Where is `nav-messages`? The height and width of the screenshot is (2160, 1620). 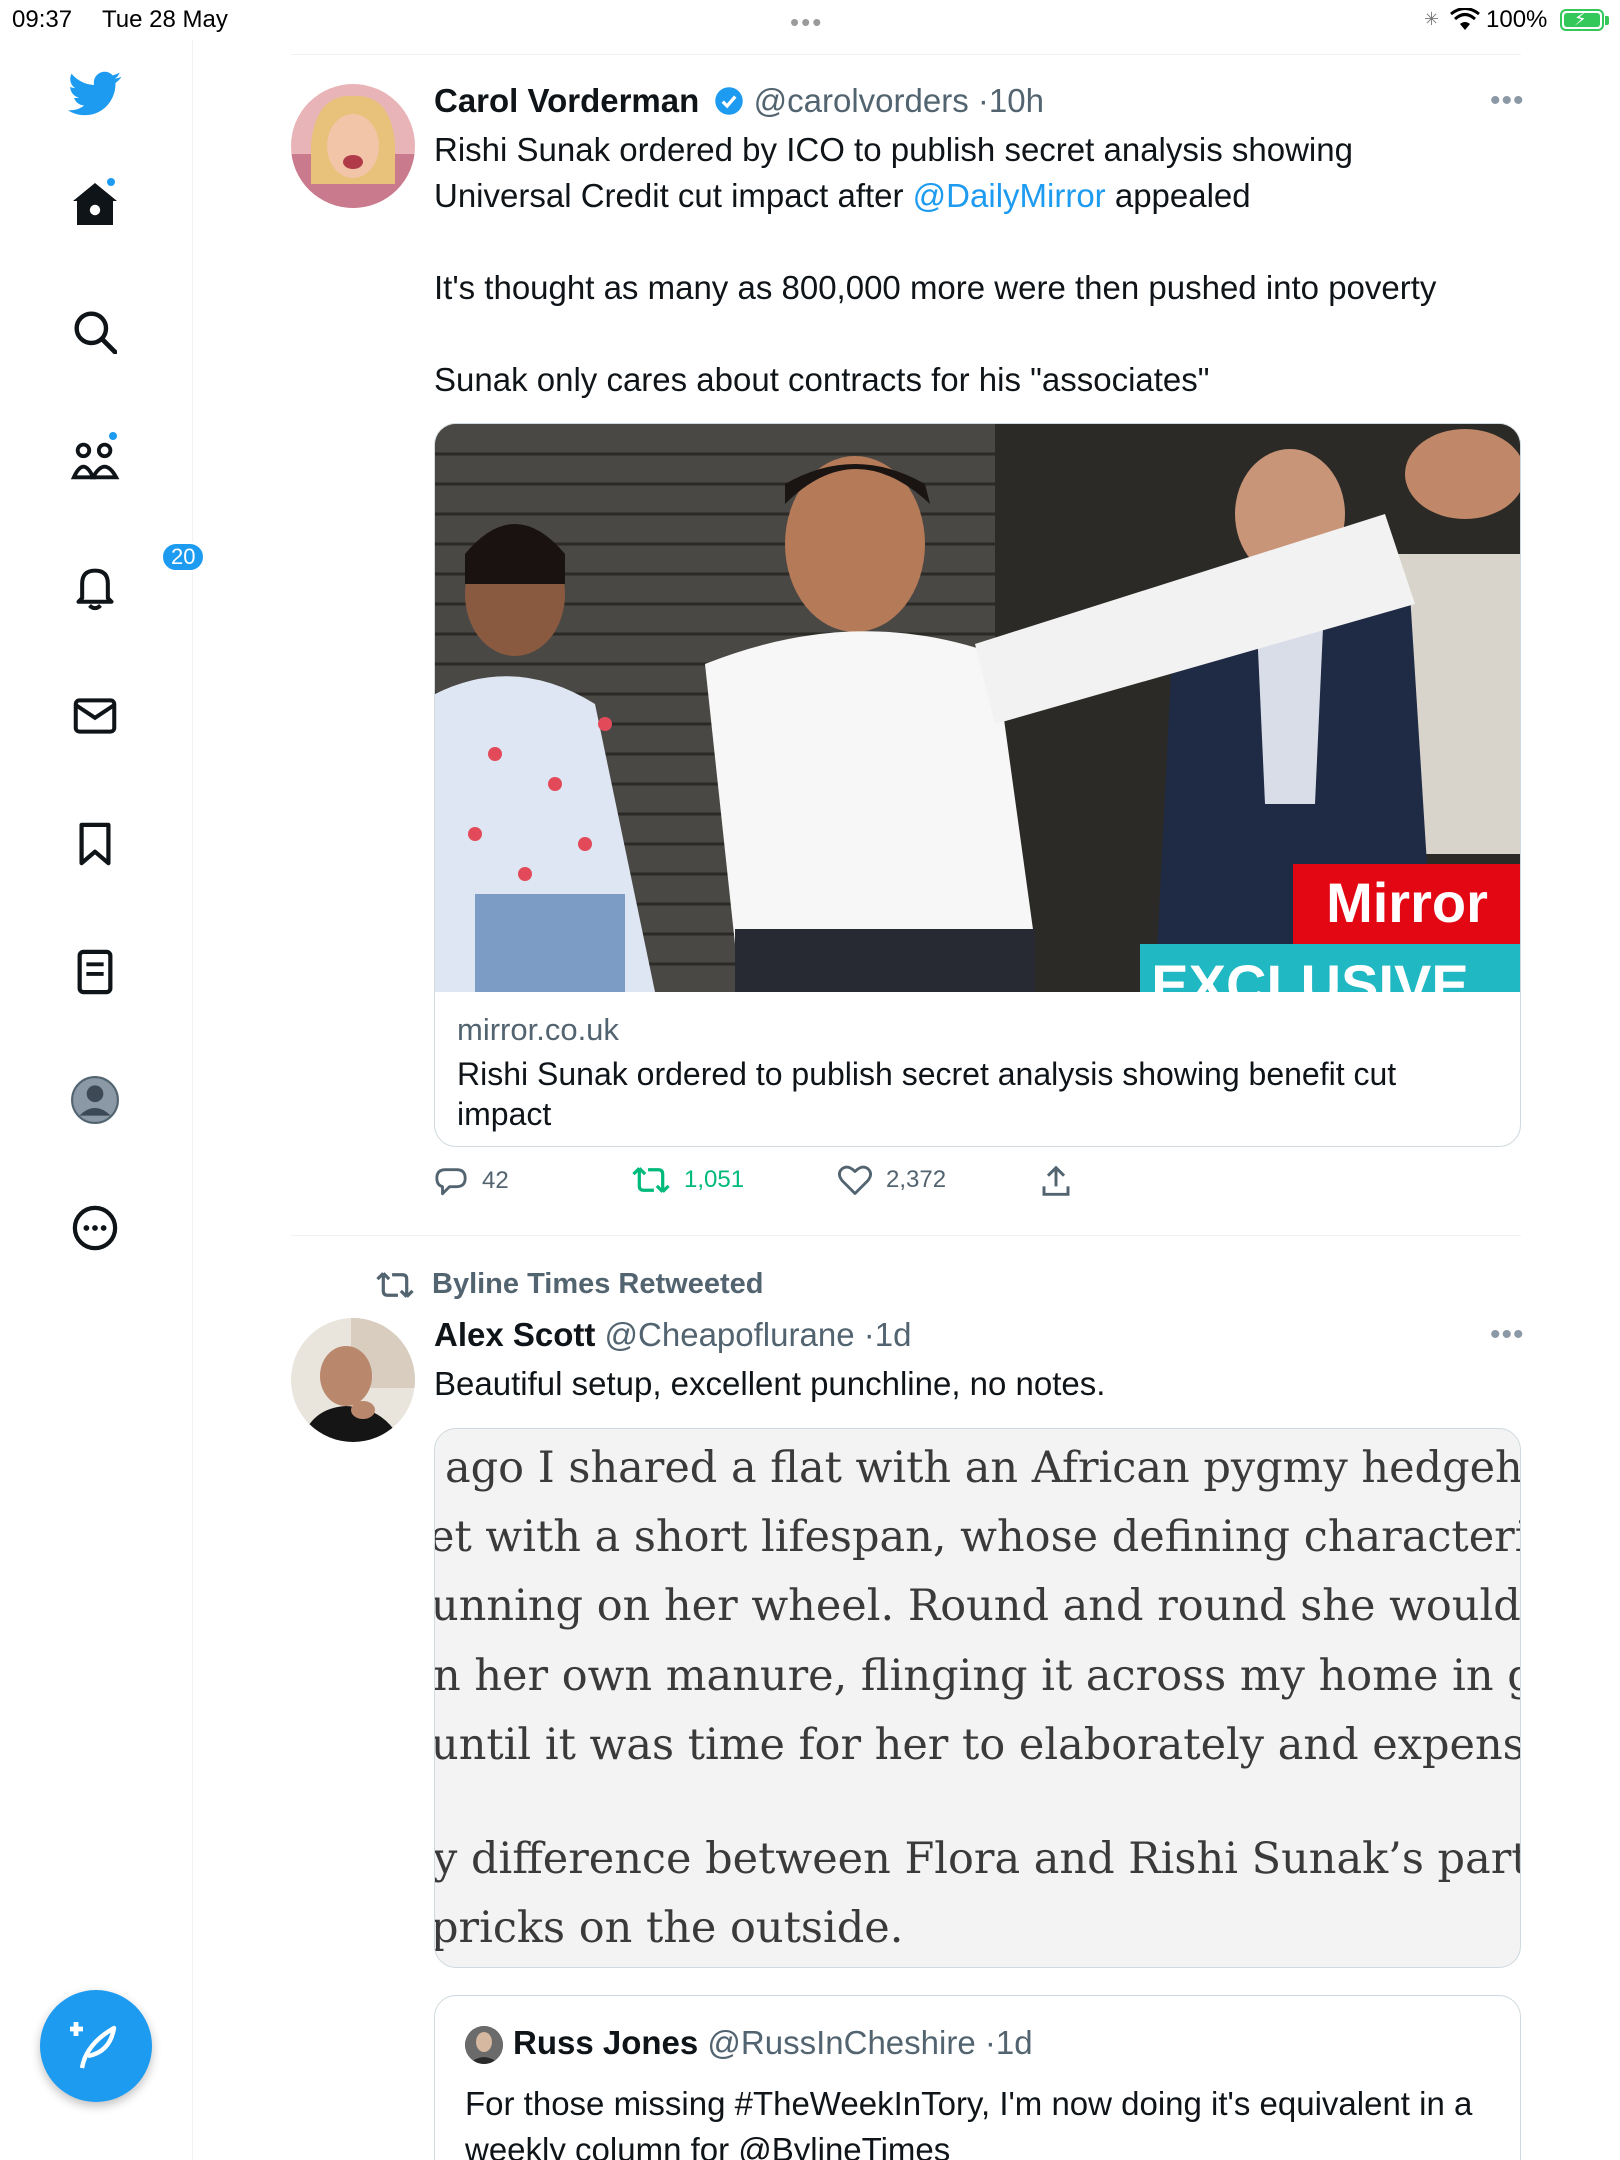 nav-messages is located at coordinates (95, 716).